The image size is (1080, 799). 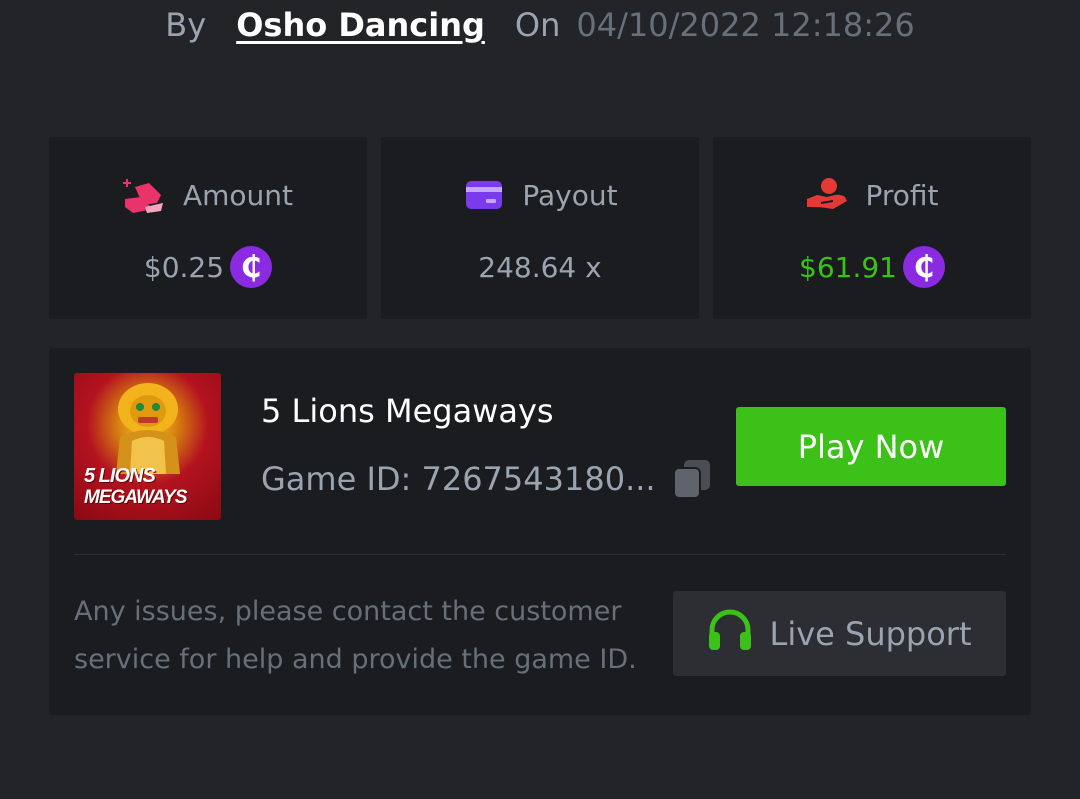 What do you see at coordinates (745, 25) in the screenshot?
I see `bet-datetime: 04/10/2022 12:18:26` at bounding box center [745, 25].